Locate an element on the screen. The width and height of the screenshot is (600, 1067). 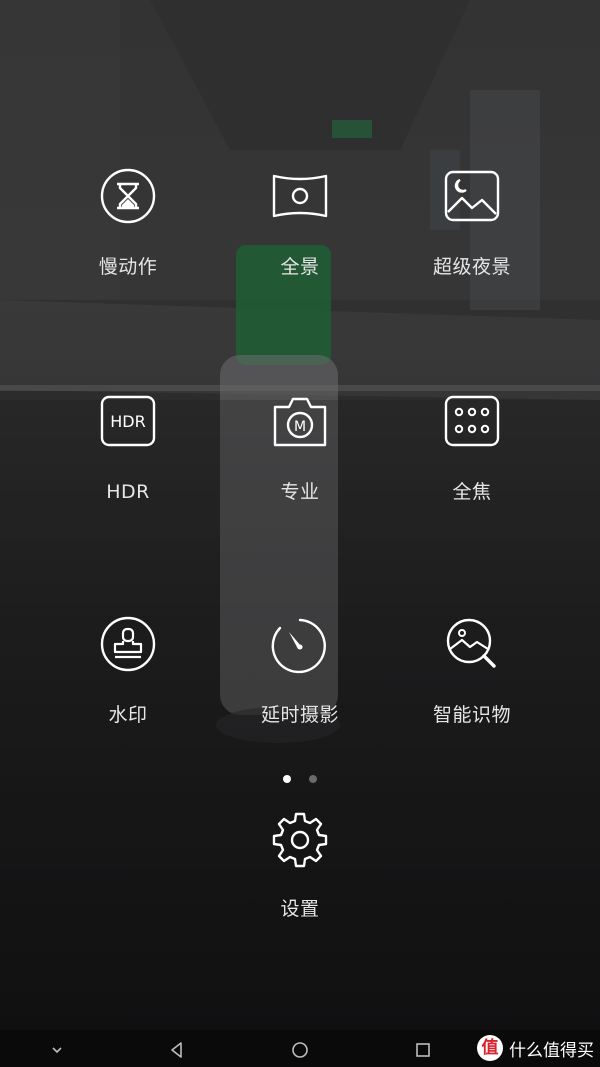
hdr-icon: HDR is located at coordinates (128, 423).